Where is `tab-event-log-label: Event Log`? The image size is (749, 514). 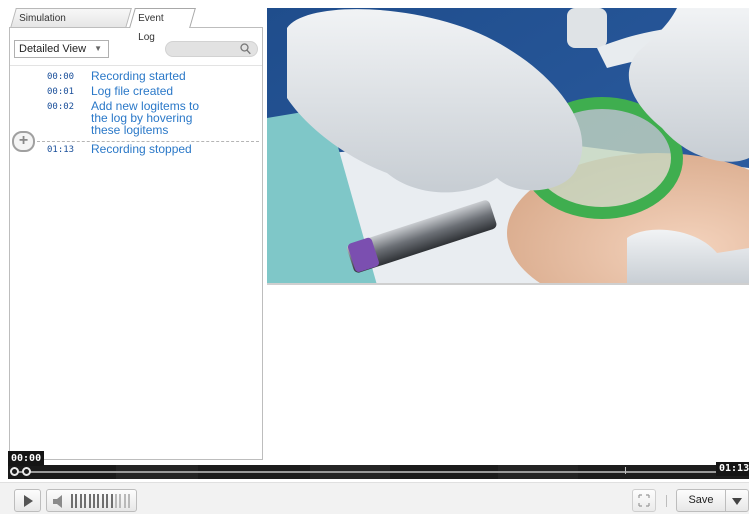
tab-event-log-label: Event Log is located at coordinates (151, 28).